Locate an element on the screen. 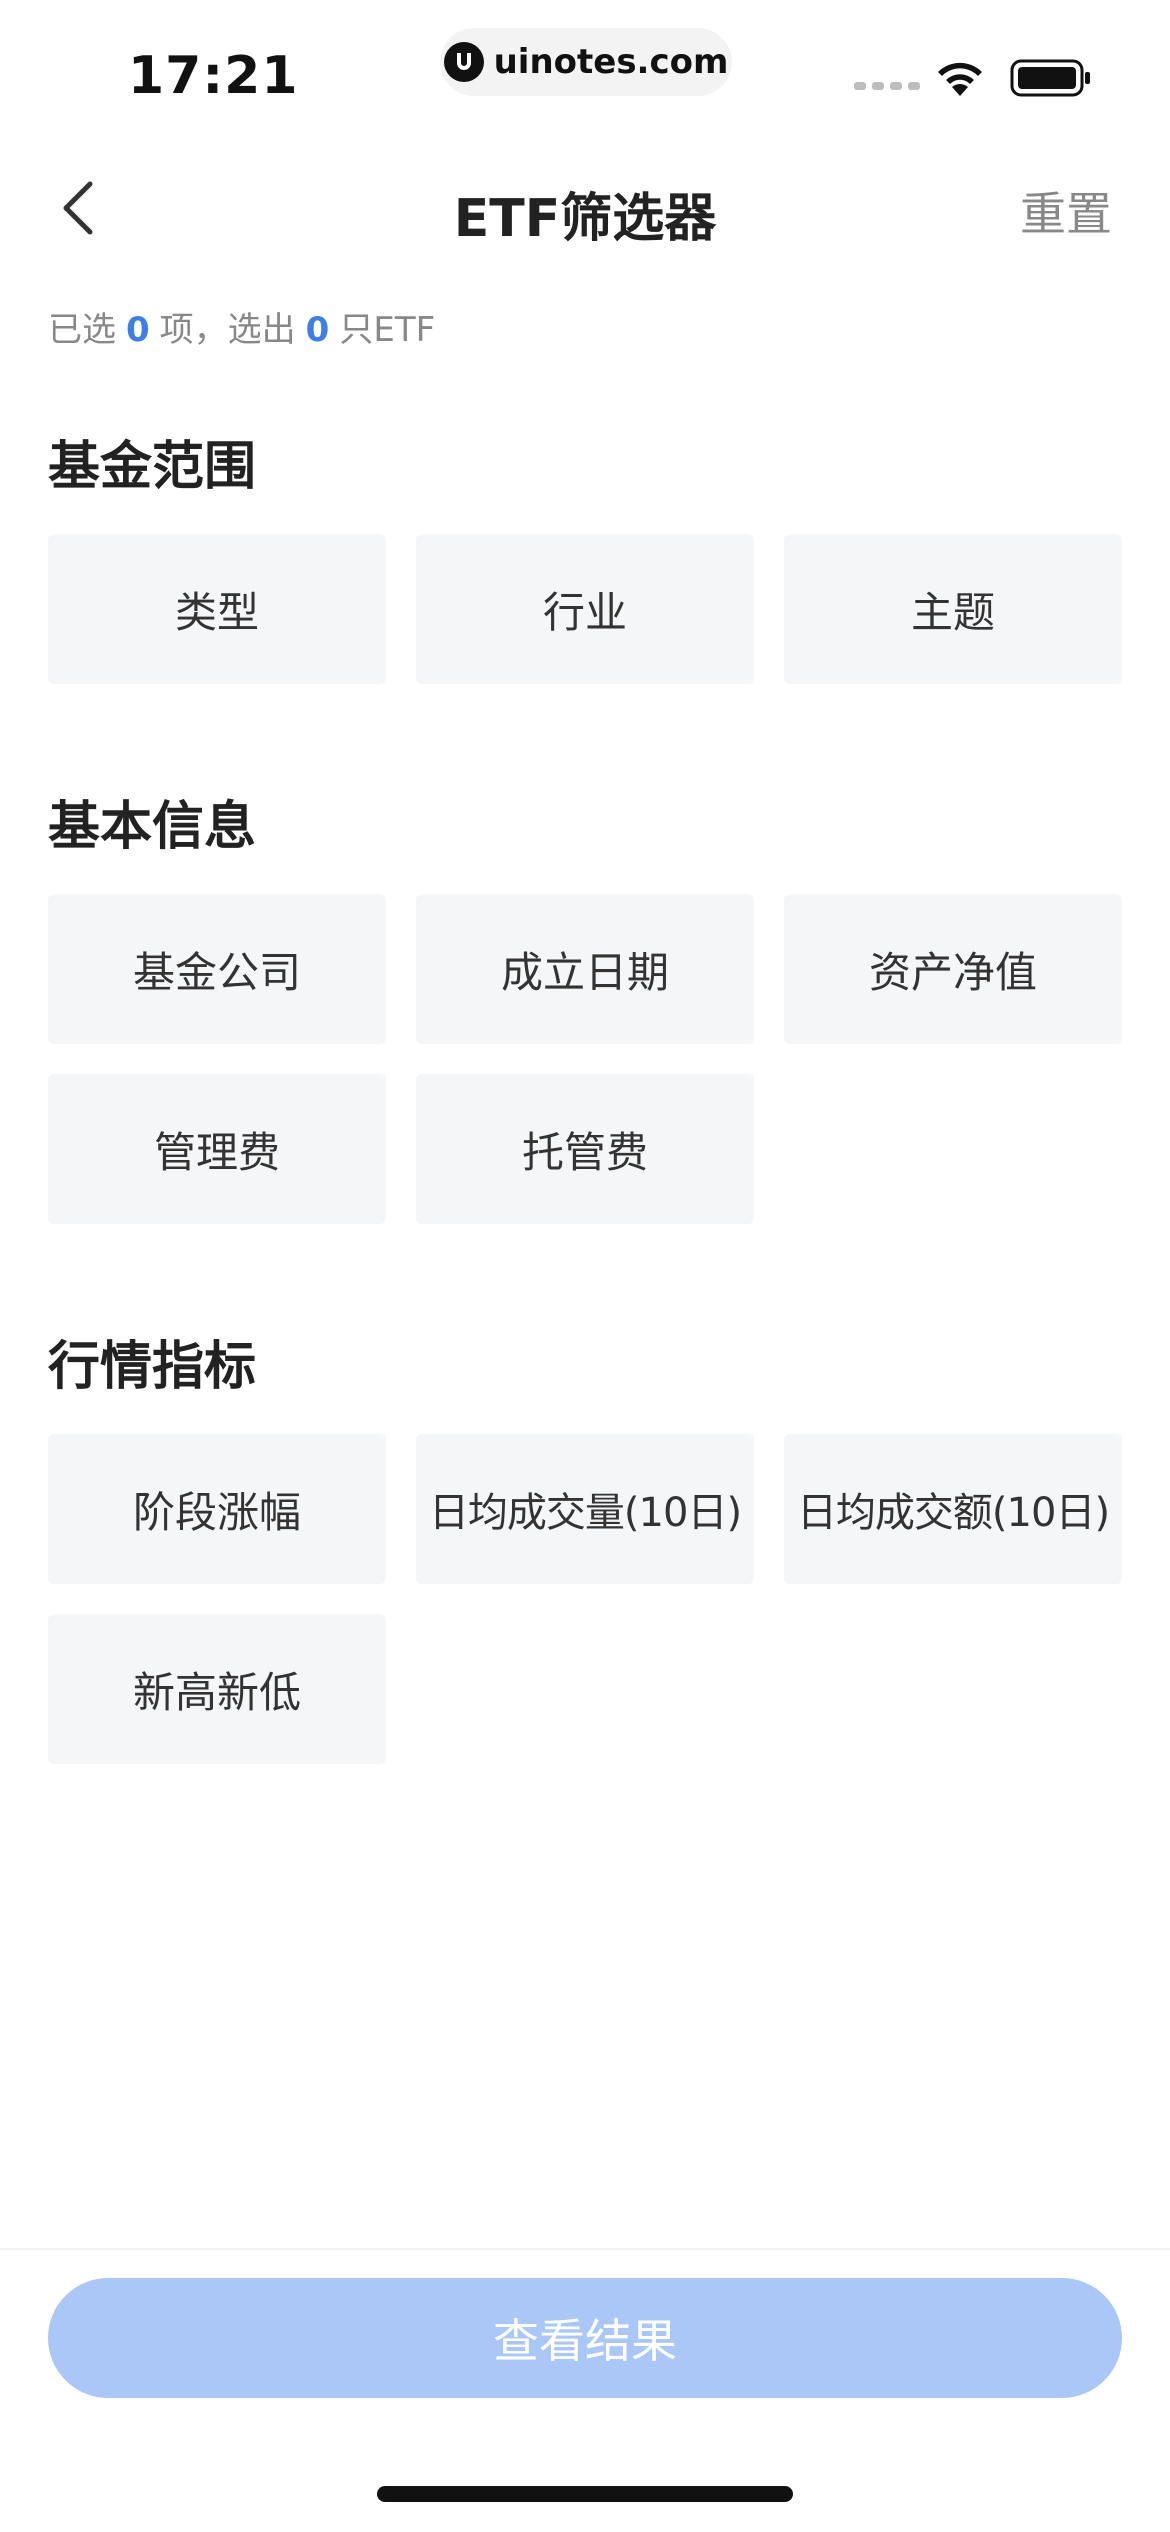 Image resolution: width=1170 pixels, height=2532 pixels. status-bar: 17:21 uinotes.com is located at coordinates (585, 75).